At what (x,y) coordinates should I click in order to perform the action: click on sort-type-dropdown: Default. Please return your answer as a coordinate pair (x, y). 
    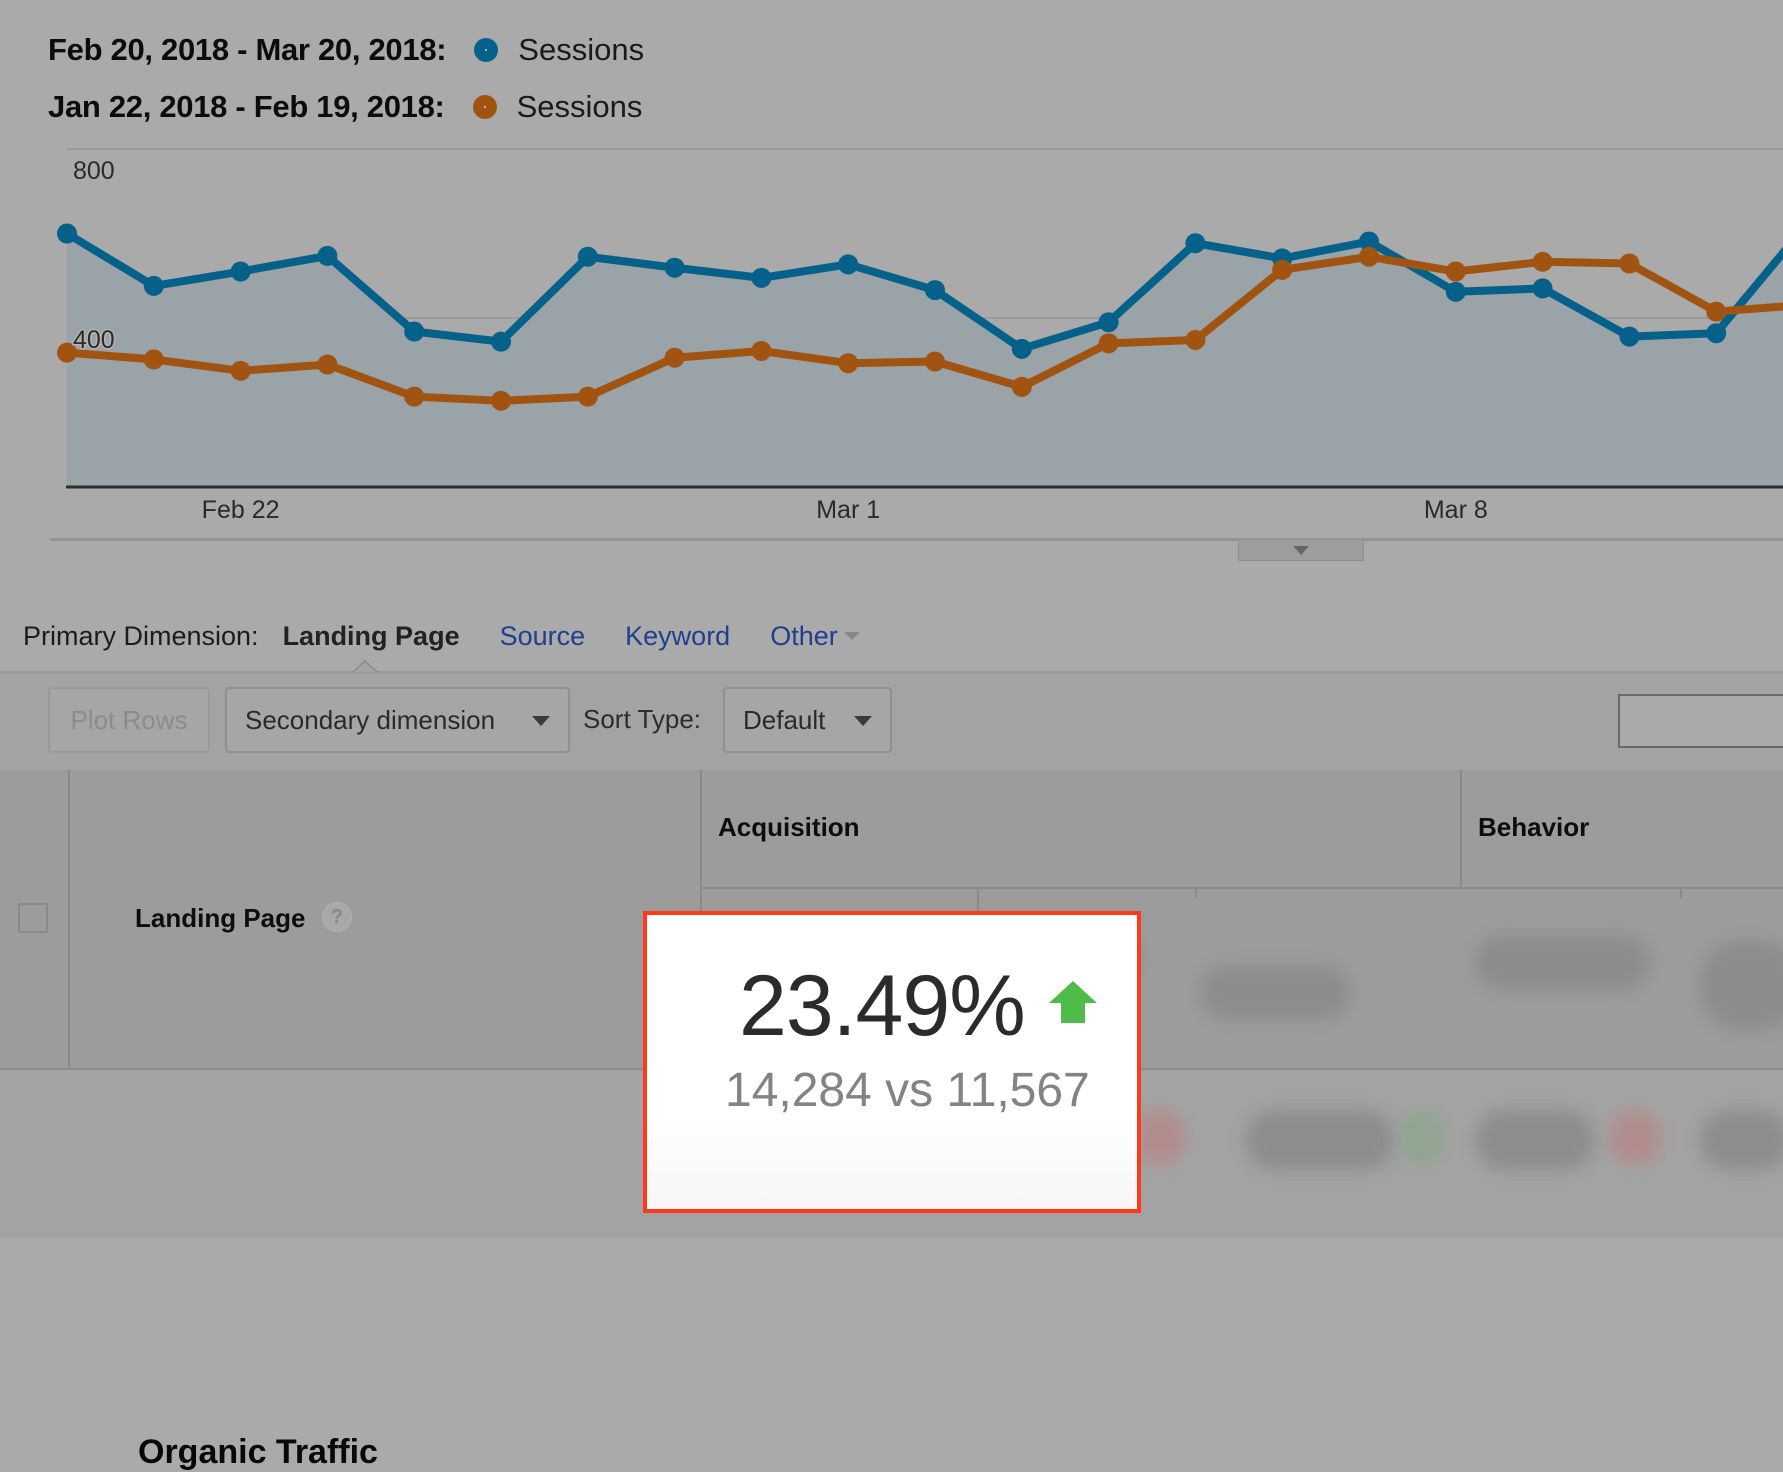
    Looking at the image, I should click on (807, 720).